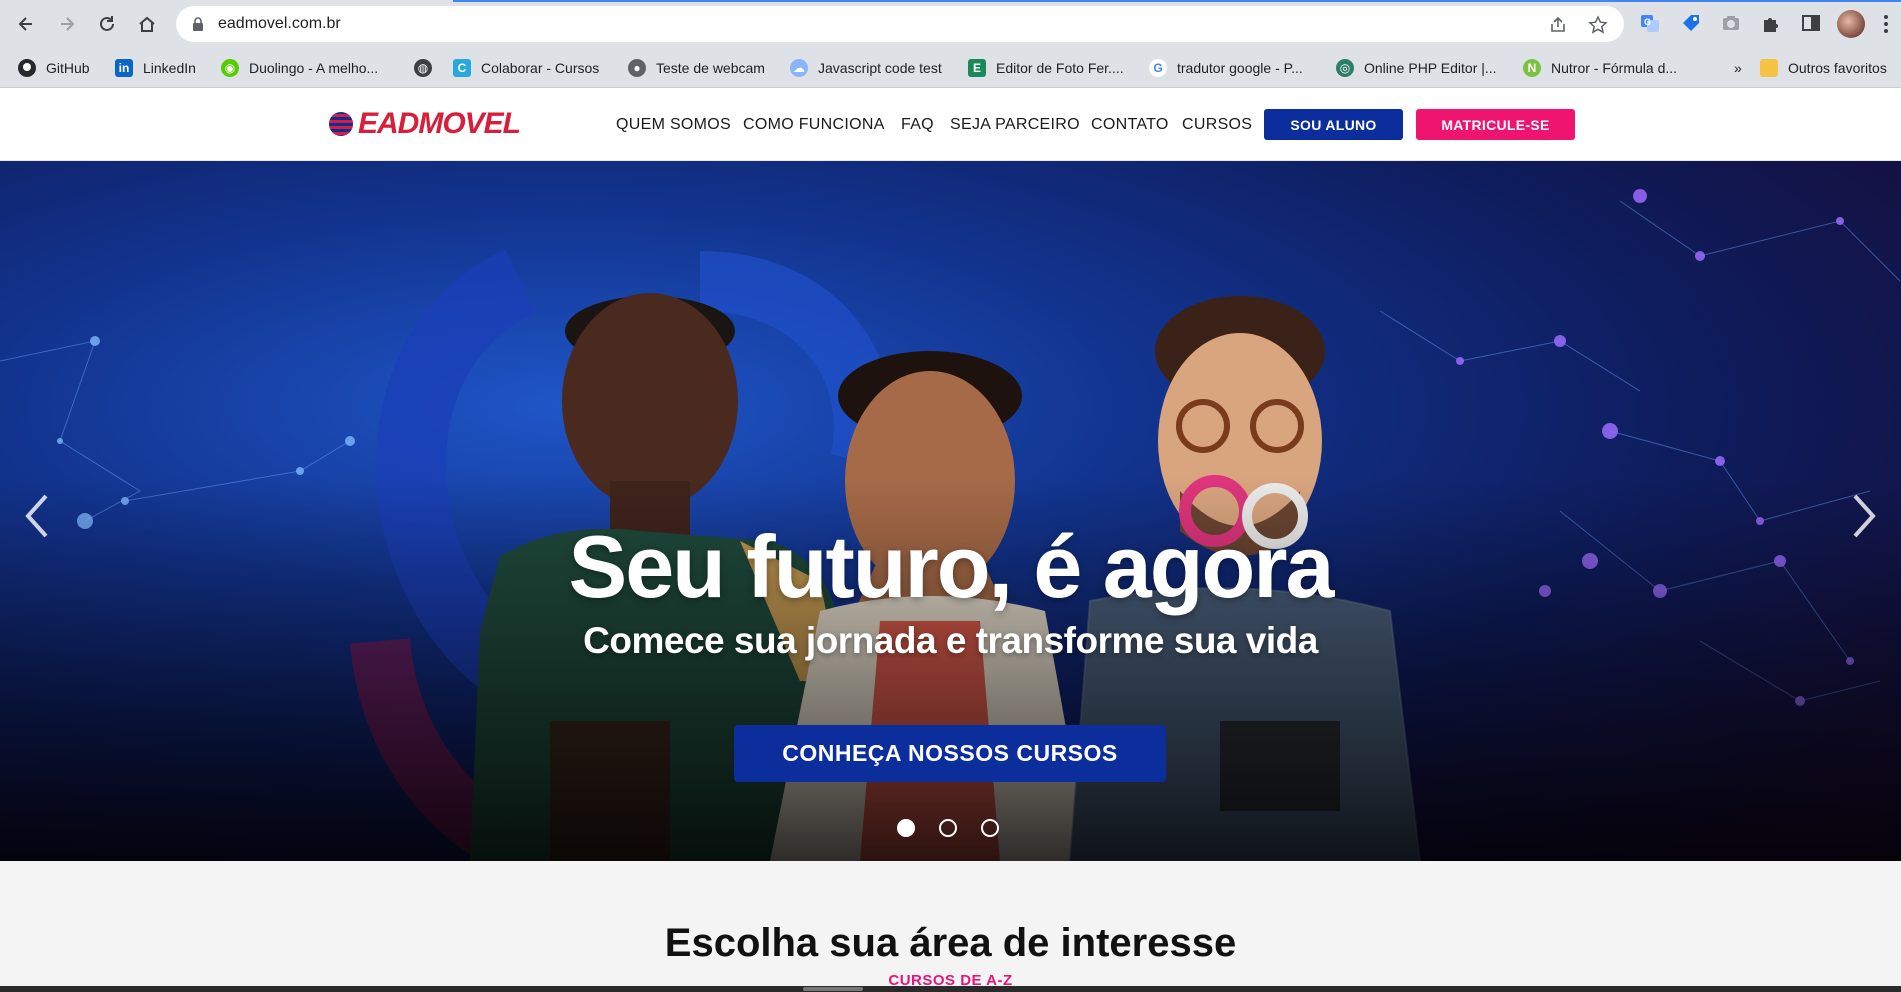 This screenshot has width=1901, height=992. I want to click on site-logo: EADMOVEL, so click(424, 124).